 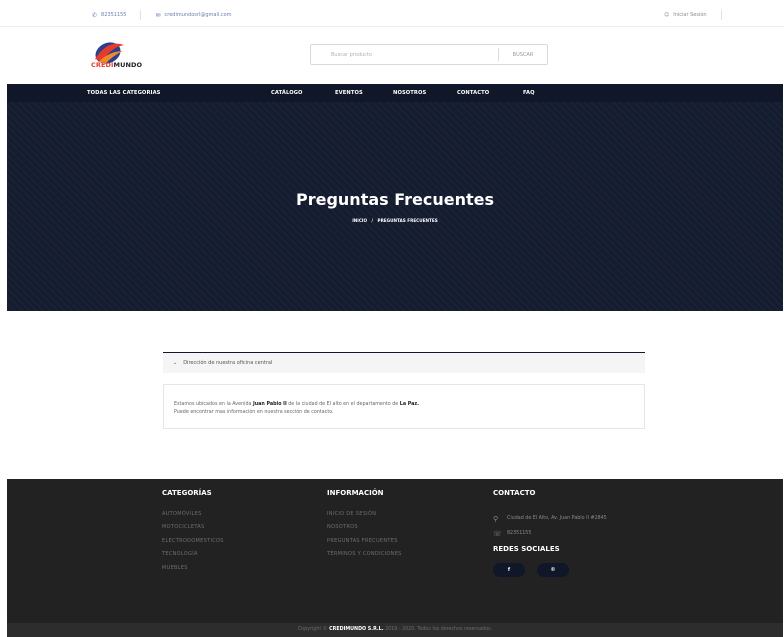 I want to click on footer-info-title: INFORMACIÓN, so click(x=355, y=493).